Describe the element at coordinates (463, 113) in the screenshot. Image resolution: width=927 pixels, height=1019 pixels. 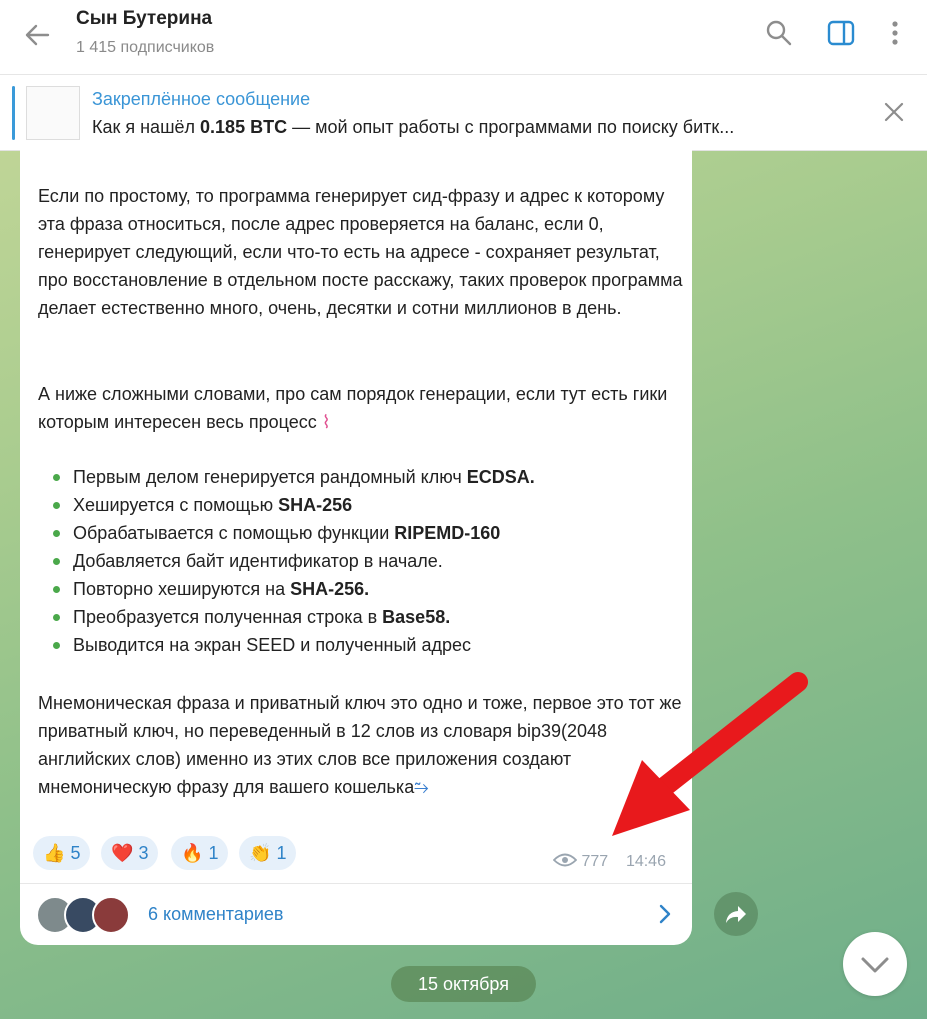
I see `pinned-message-bar` at that location.